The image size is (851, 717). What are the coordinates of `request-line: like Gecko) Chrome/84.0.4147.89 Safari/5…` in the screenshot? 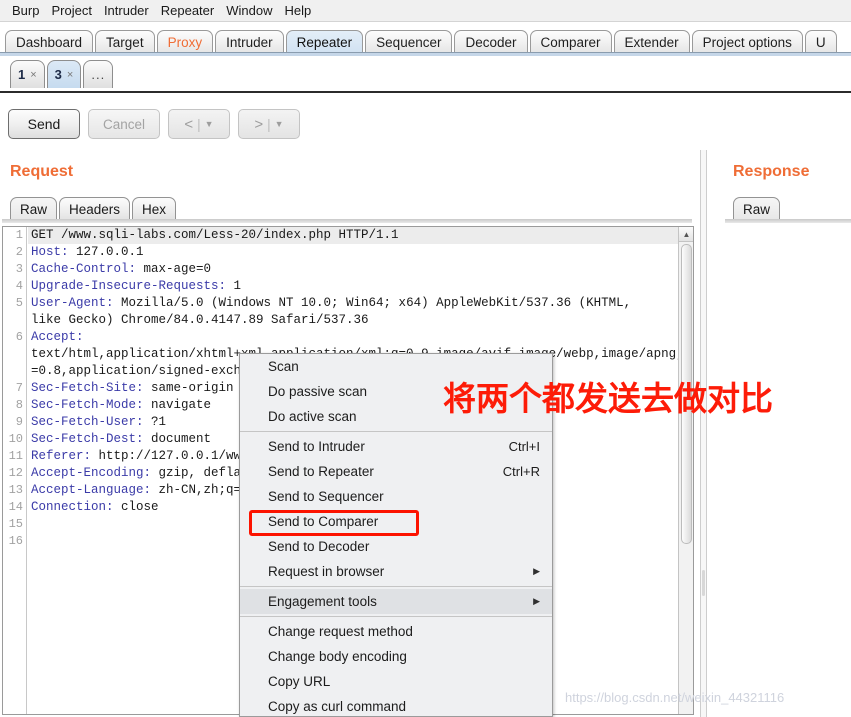 It's located at (360, 320).